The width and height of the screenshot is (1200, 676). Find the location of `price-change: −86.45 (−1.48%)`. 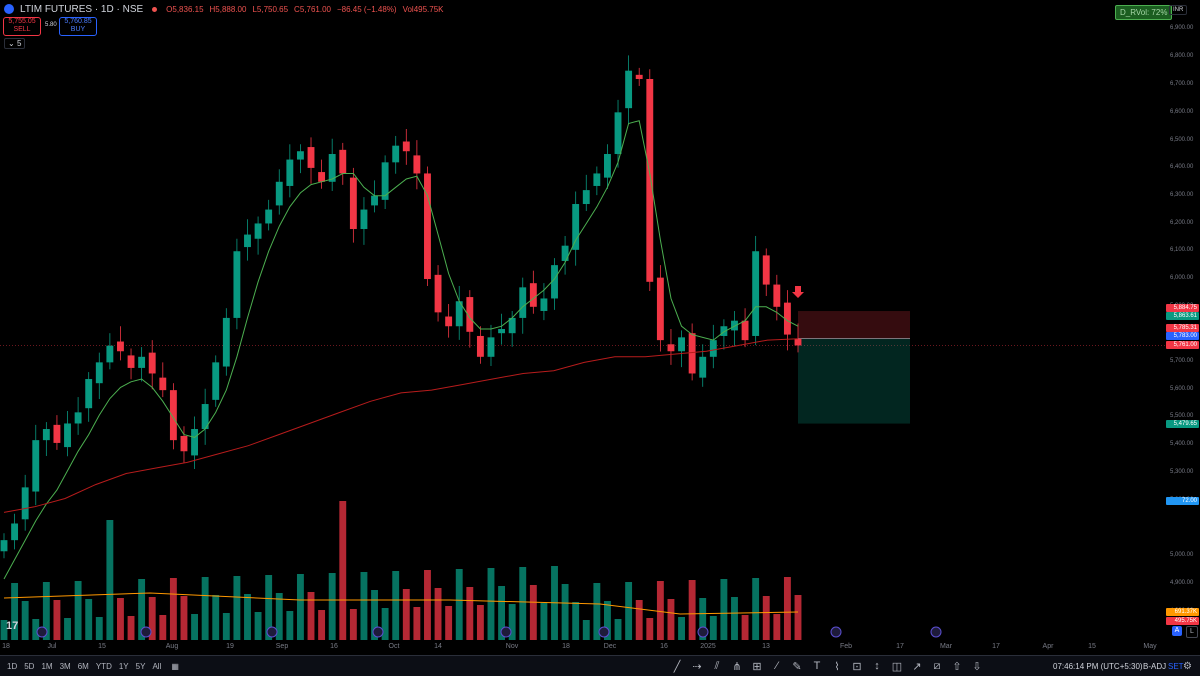

price-change: −86.45 (−1.48%) is located at coordinates (366, 9).